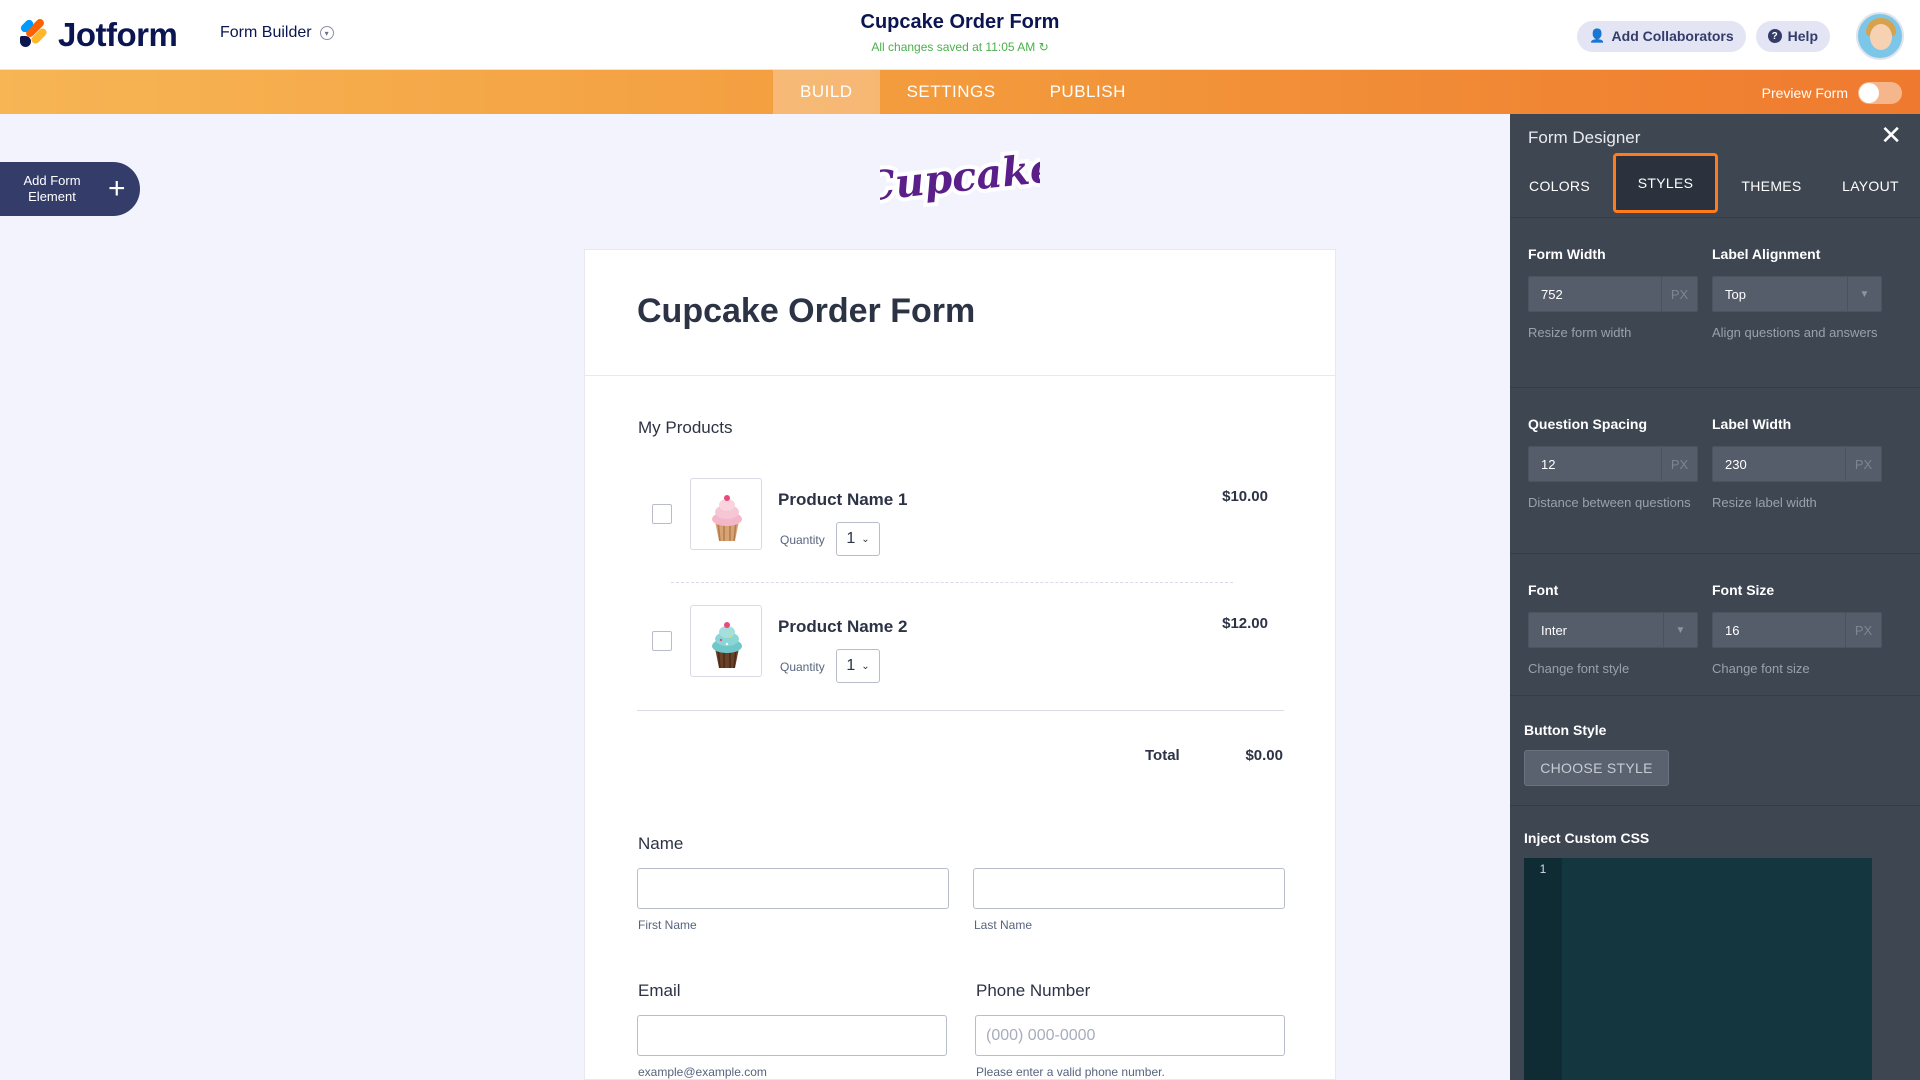 This screenshot has width=1920, height=1080. I want to click on product-image, so click(726, 641).